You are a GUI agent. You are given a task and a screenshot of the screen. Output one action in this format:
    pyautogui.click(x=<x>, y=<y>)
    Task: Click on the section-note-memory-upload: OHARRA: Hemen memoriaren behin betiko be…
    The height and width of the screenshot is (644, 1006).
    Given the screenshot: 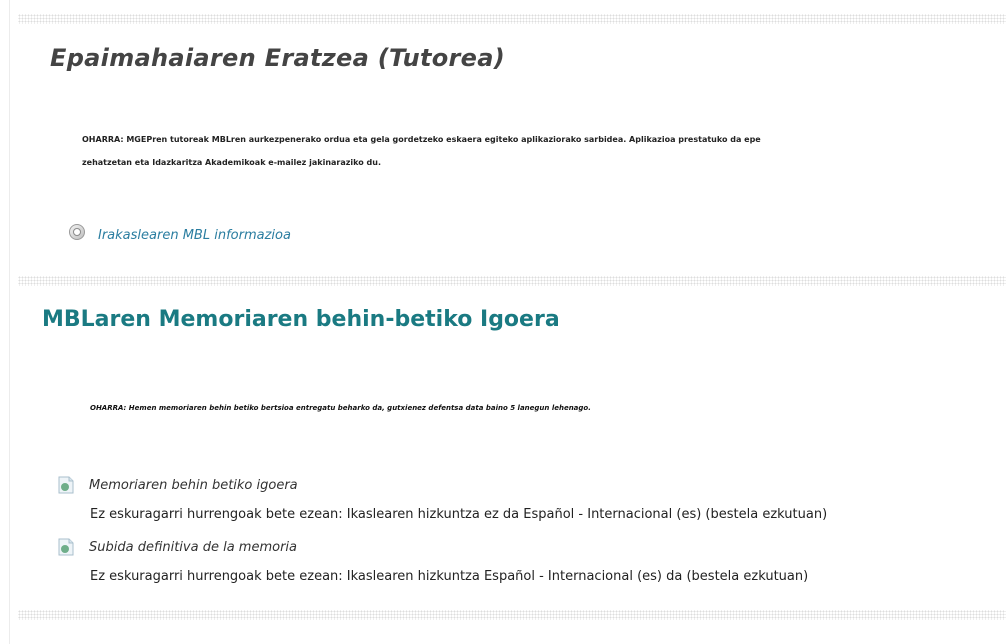 What is the action you would take?
    pyautogui.click(x=340, y=408)
    